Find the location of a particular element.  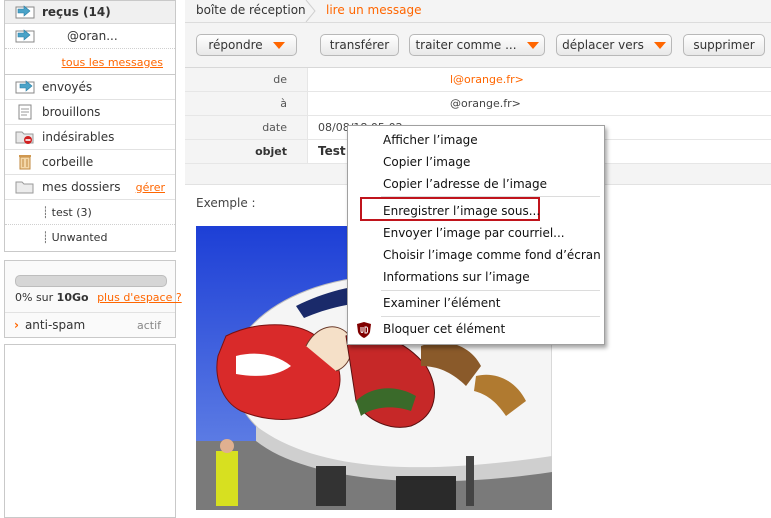

reply-button: répondre is located at coordinates (246, 45).